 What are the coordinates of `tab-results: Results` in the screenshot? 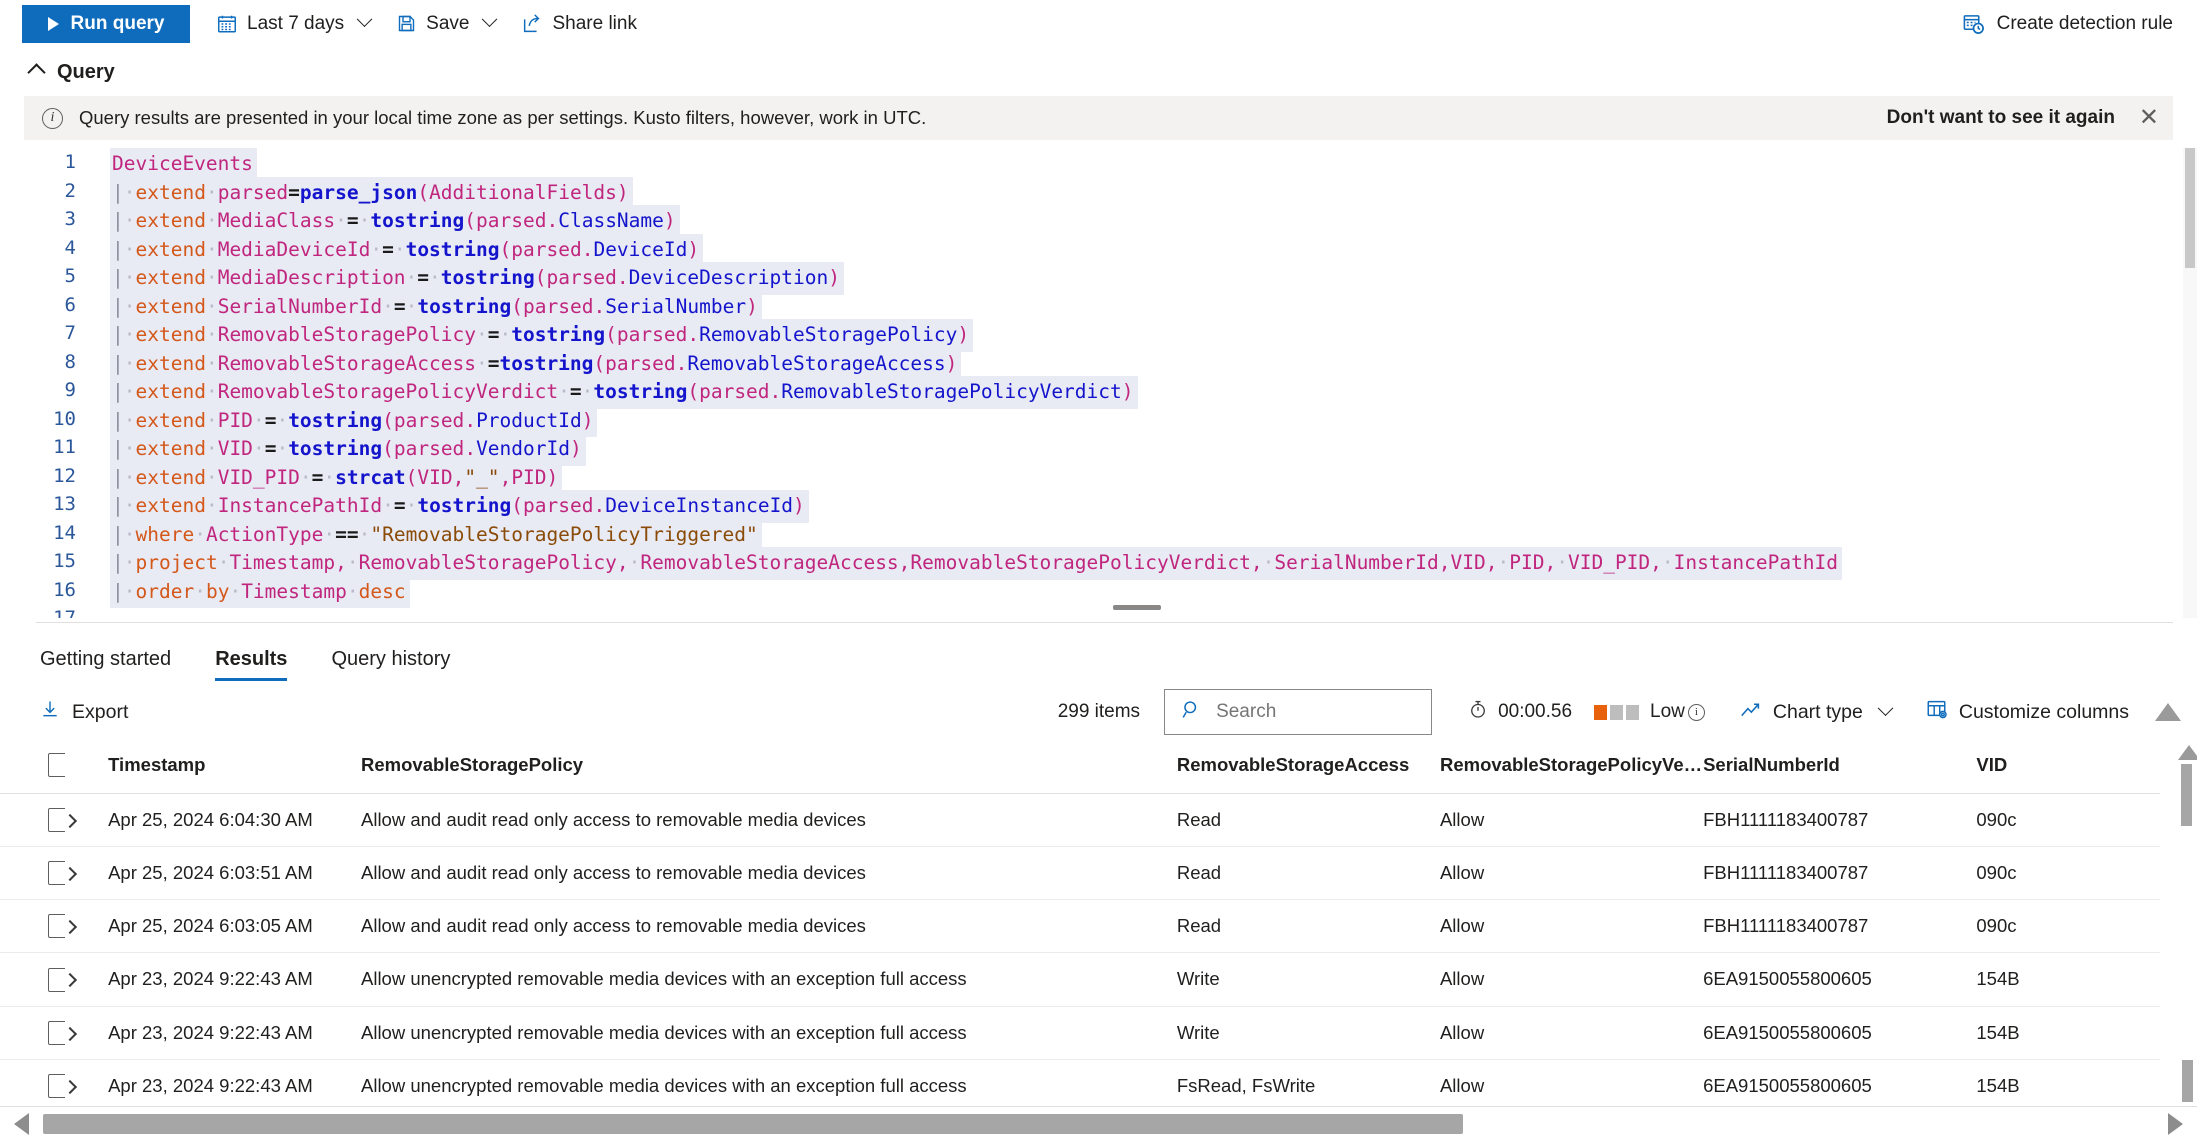 It's located at (251, 664).